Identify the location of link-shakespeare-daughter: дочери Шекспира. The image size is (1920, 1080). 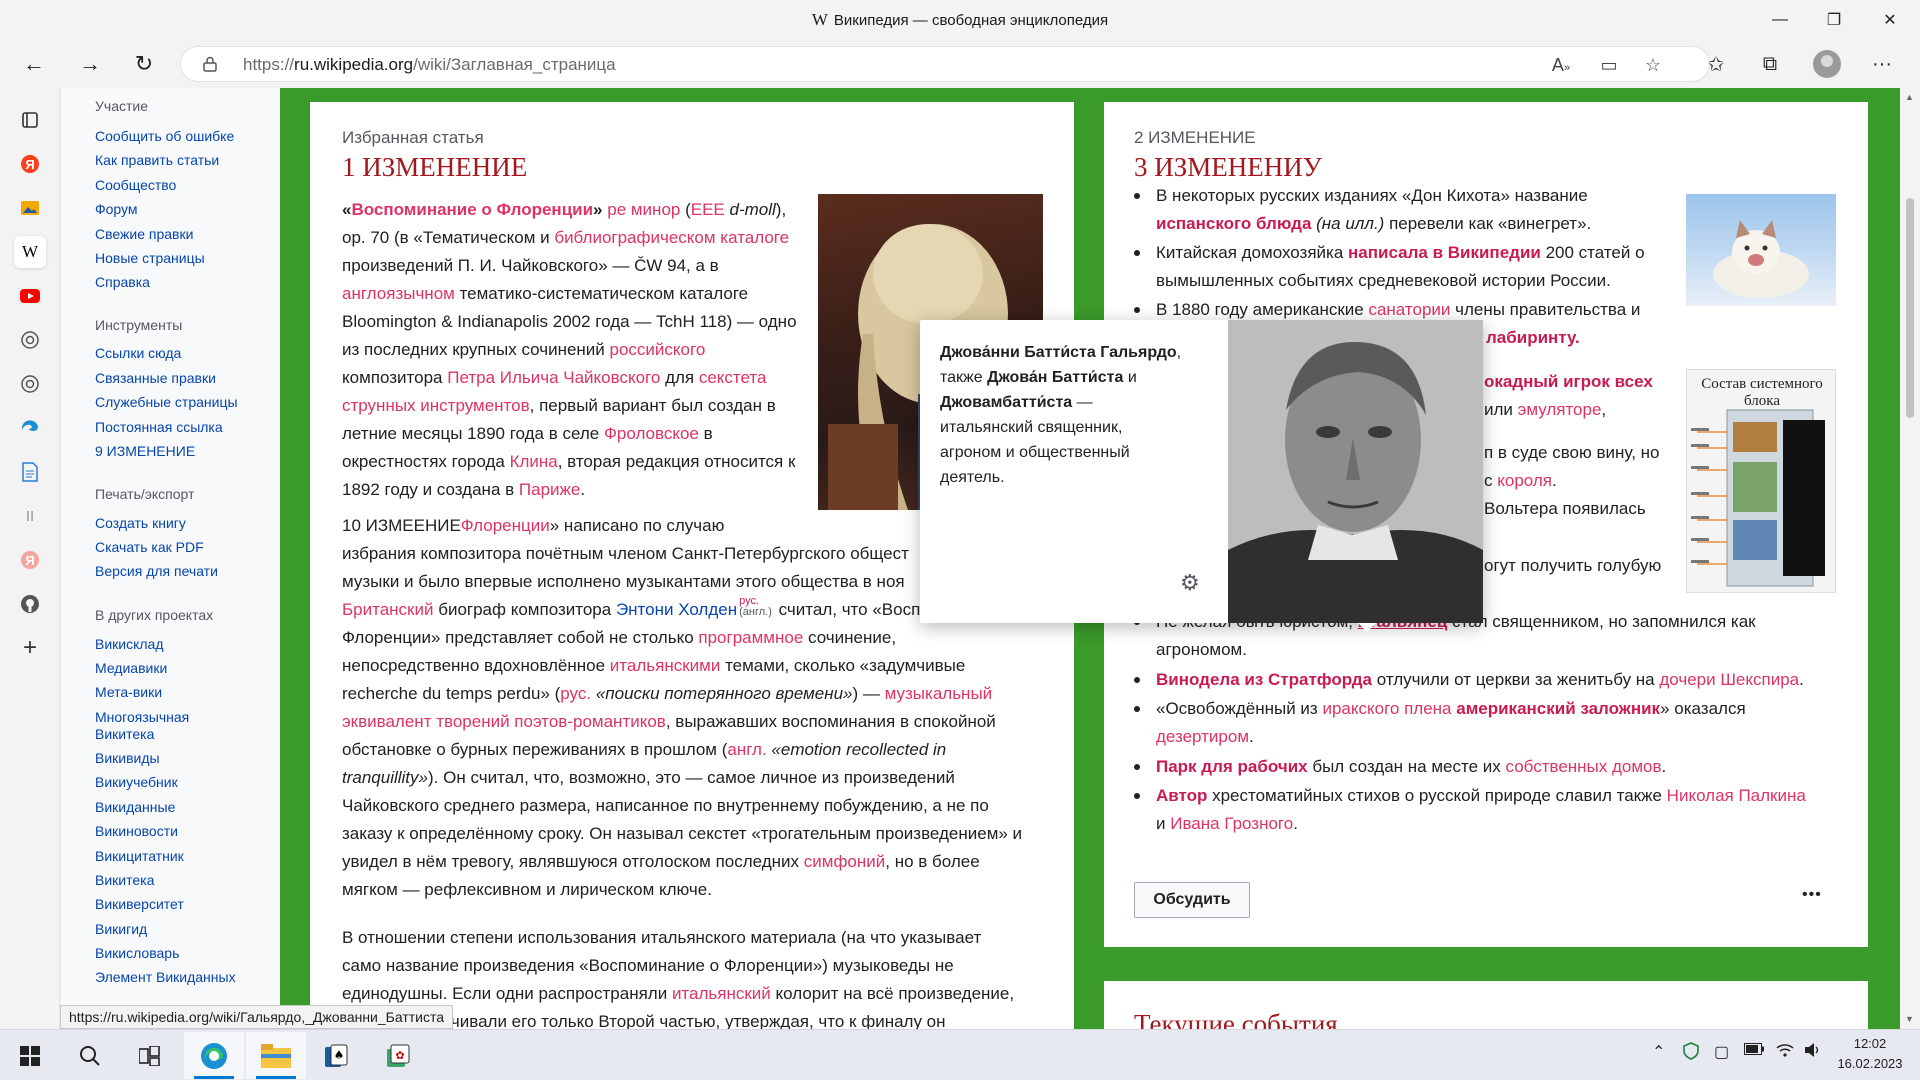
(1729, 679).